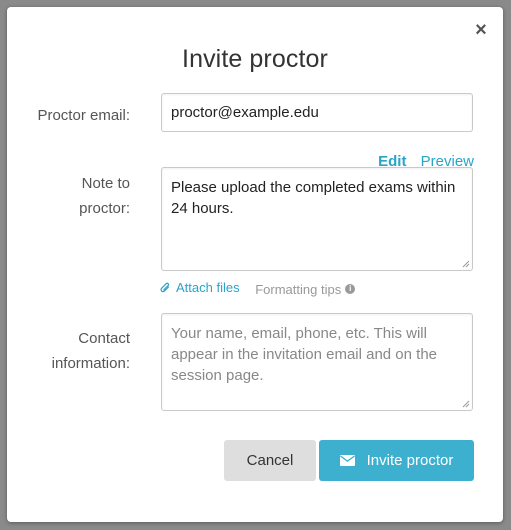 The image size is (511, 530). I want to click on note-help-row: Attach files Formatting tips i, so click(258, 288).